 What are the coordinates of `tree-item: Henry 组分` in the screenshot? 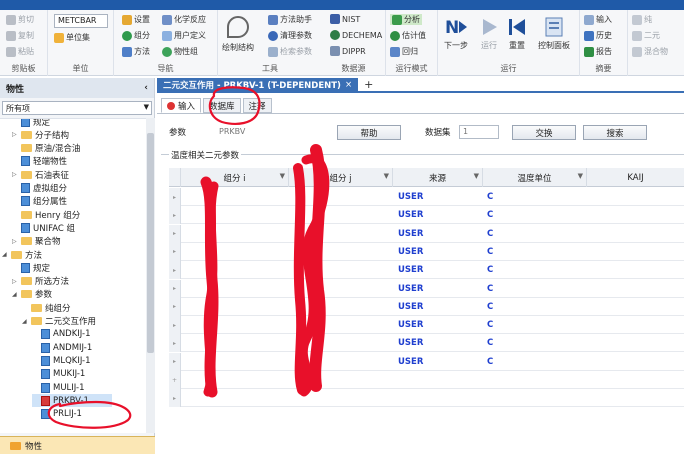 It's located at (46, 214).